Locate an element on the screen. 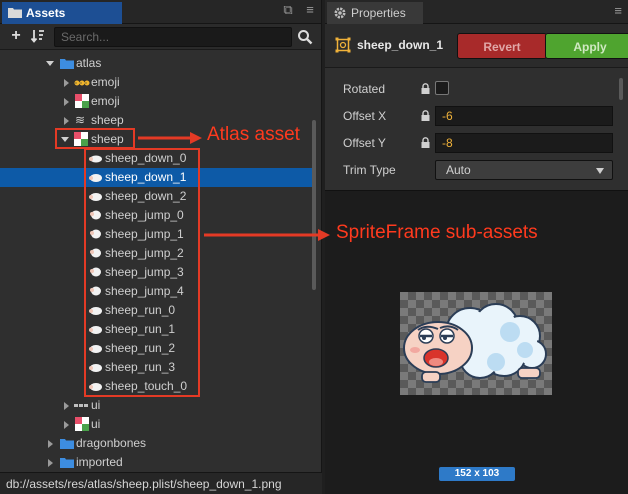  search-input is located at coordinates (173, 37).